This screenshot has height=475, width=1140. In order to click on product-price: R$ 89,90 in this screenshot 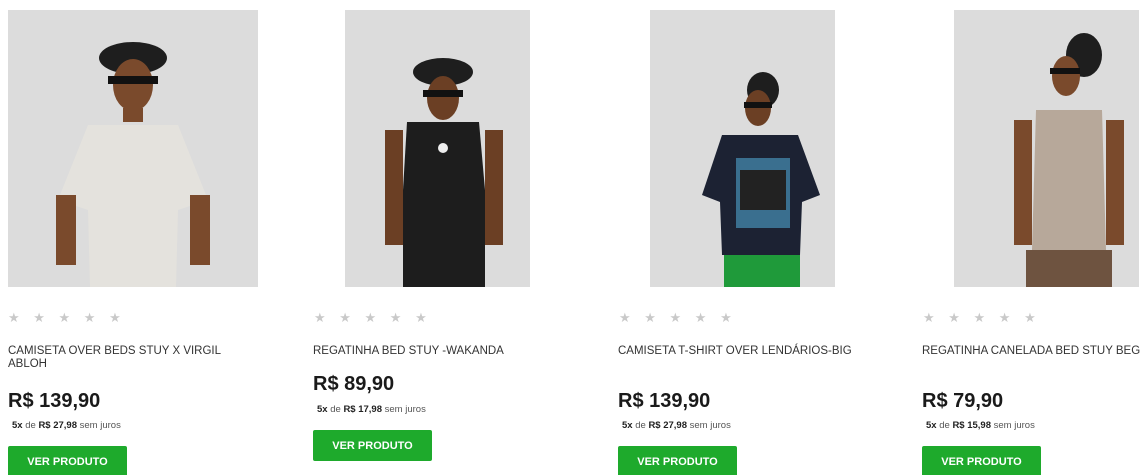, I will do `click(354, 384)`.